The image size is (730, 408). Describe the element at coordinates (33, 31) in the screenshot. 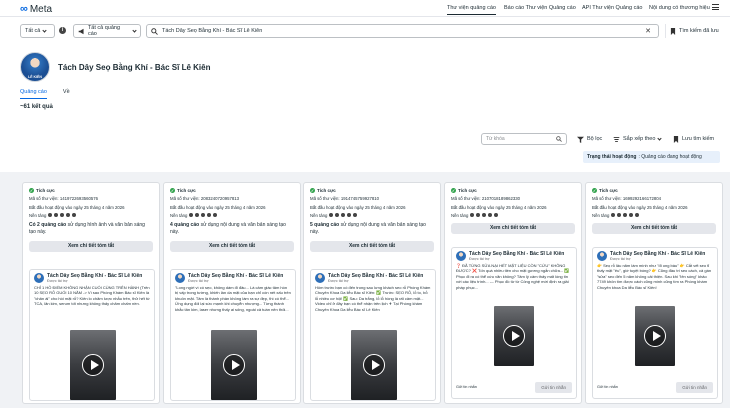

I see `country-value: Tất cả` at that location.